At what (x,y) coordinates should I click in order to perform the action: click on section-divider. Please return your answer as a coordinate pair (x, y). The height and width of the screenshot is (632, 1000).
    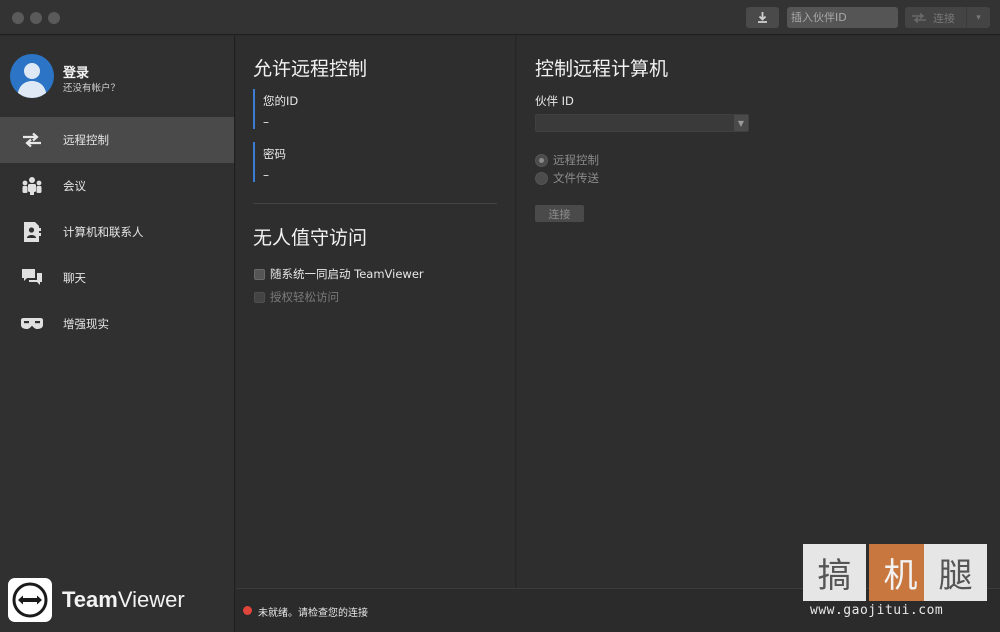
    Looking at the image, I should click on (375, 203).